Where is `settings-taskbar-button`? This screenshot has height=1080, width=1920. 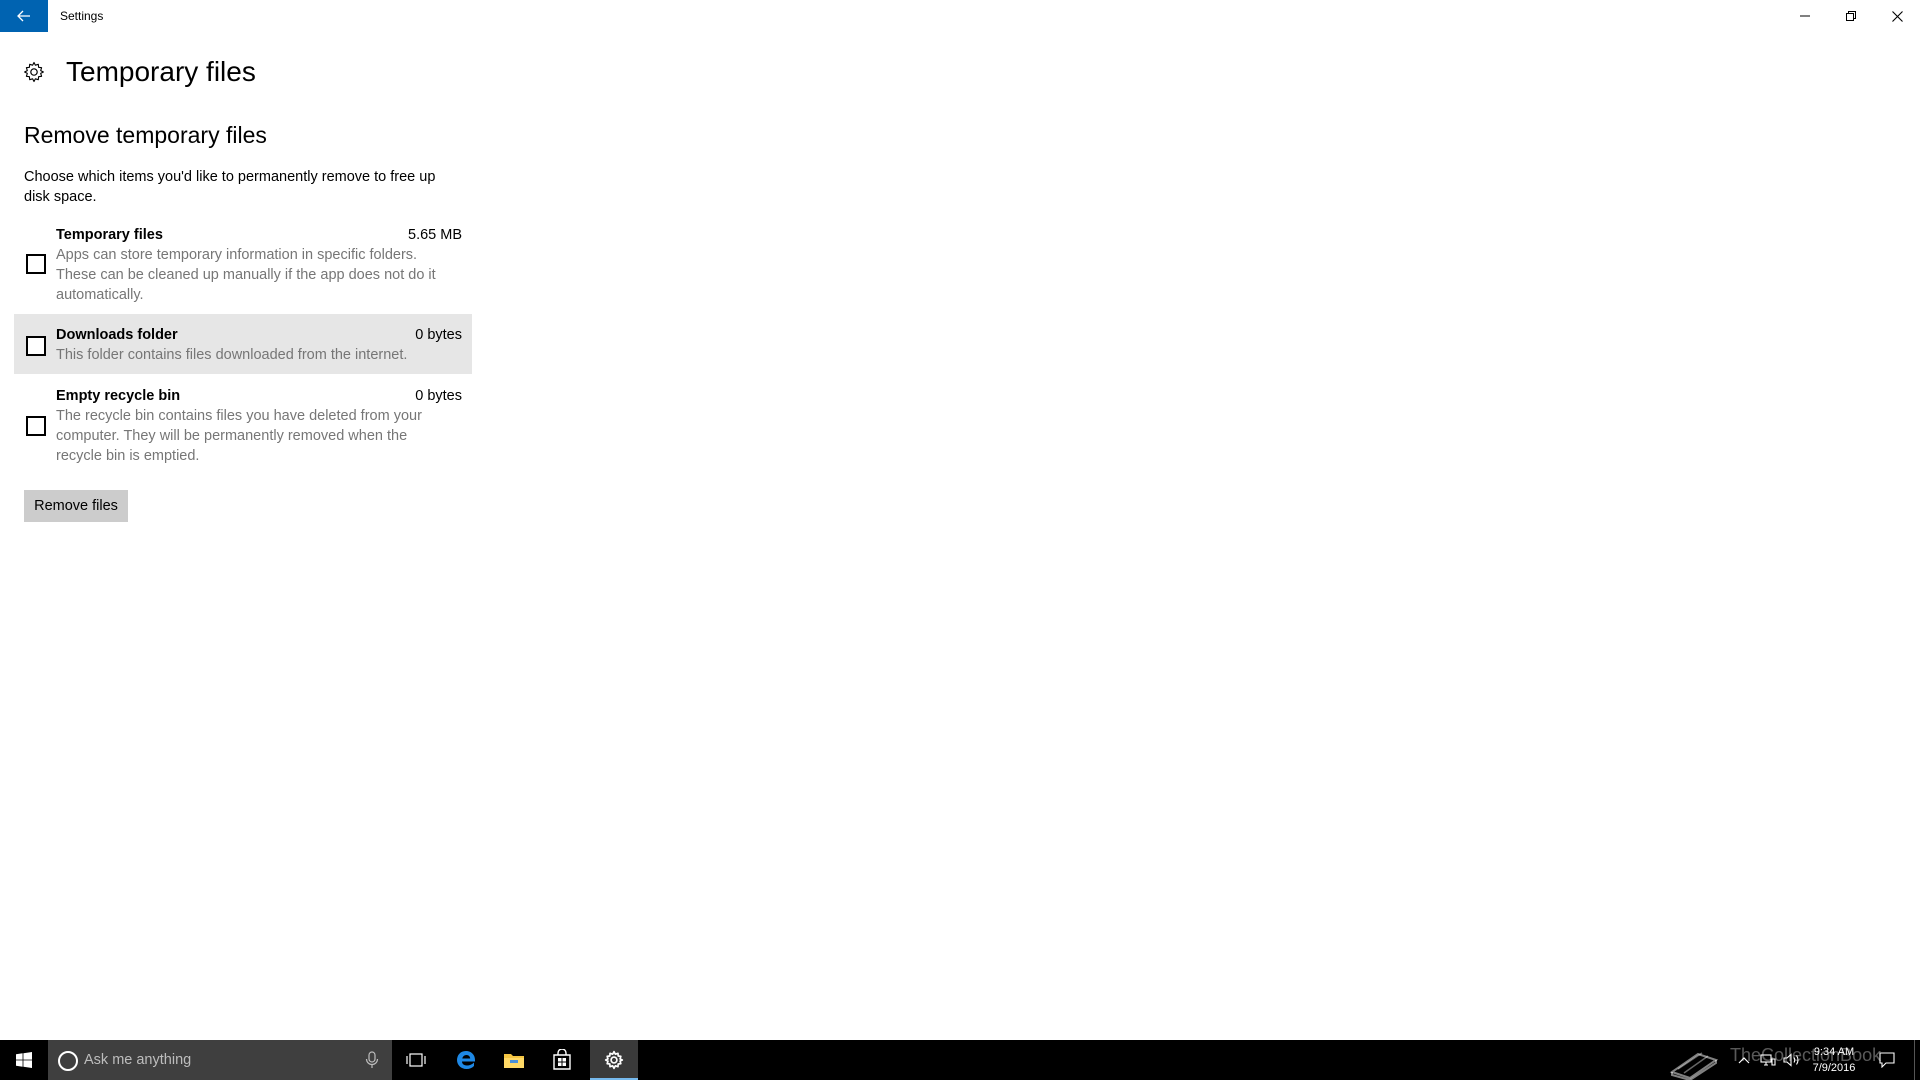
settings-taskbar-button is located at coordinates (614, 1060).